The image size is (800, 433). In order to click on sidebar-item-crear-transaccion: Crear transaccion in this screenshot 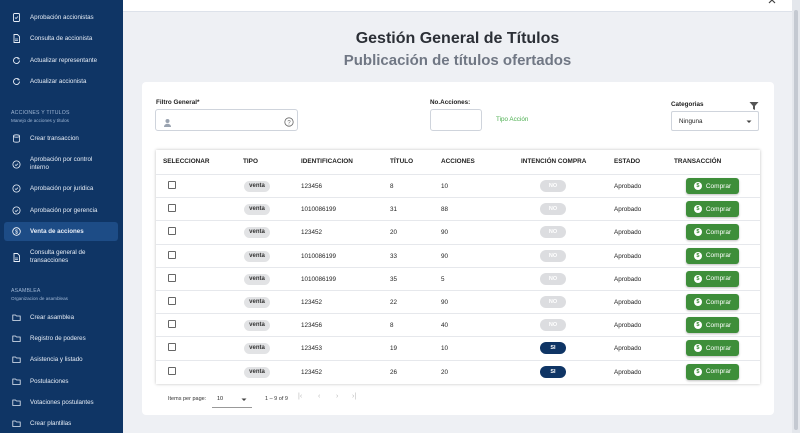, I will do `click(61, 138)`.